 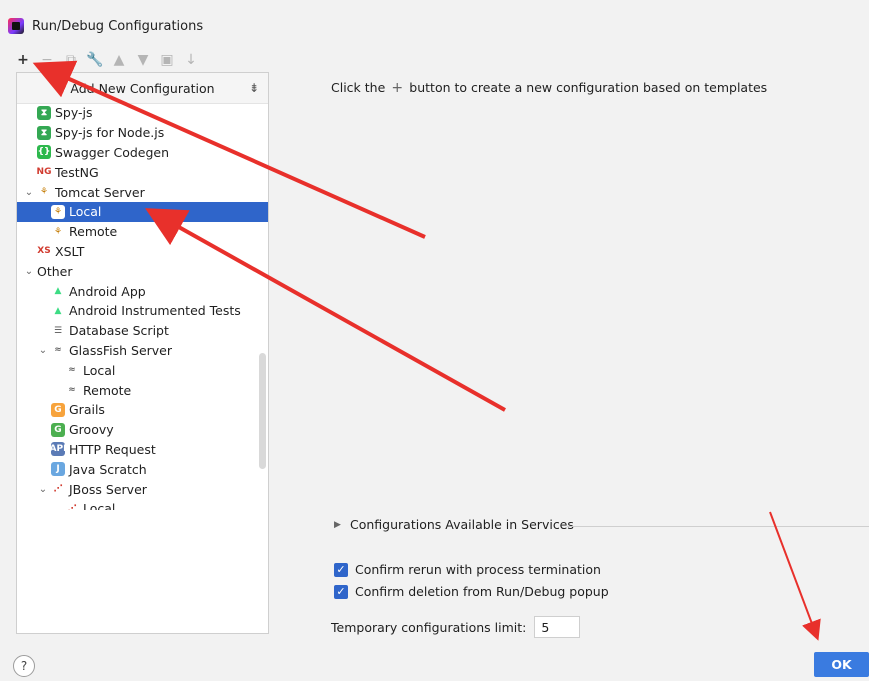 What do you see at coordinates (143, 60) in the screenshot?
I see `move-down-icon: ▼` at bounding box center [143, 60].